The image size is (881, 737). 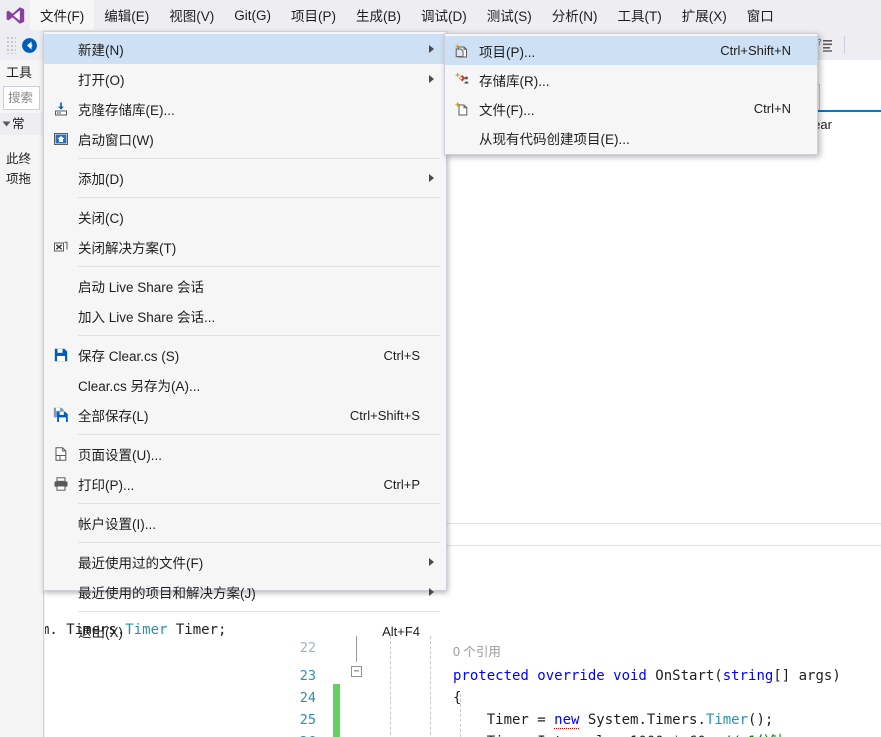 What do you see at coordinates (457, 698) in the screenshot?
I see `code-line-24: {` at bounding box center [457, 698].